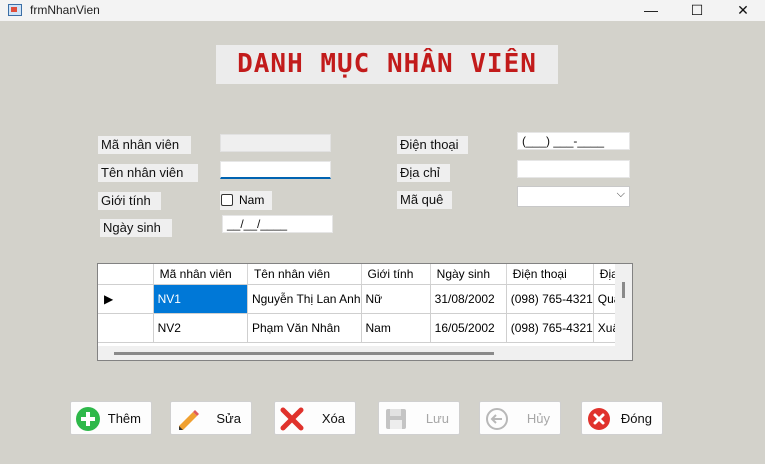 The width and height of the screenshot is (765, 464). Describe the element at coordinates (304, 274) in the screenshot. I see `col-ten-nhan-vien: Tên nhân viên` at that location.